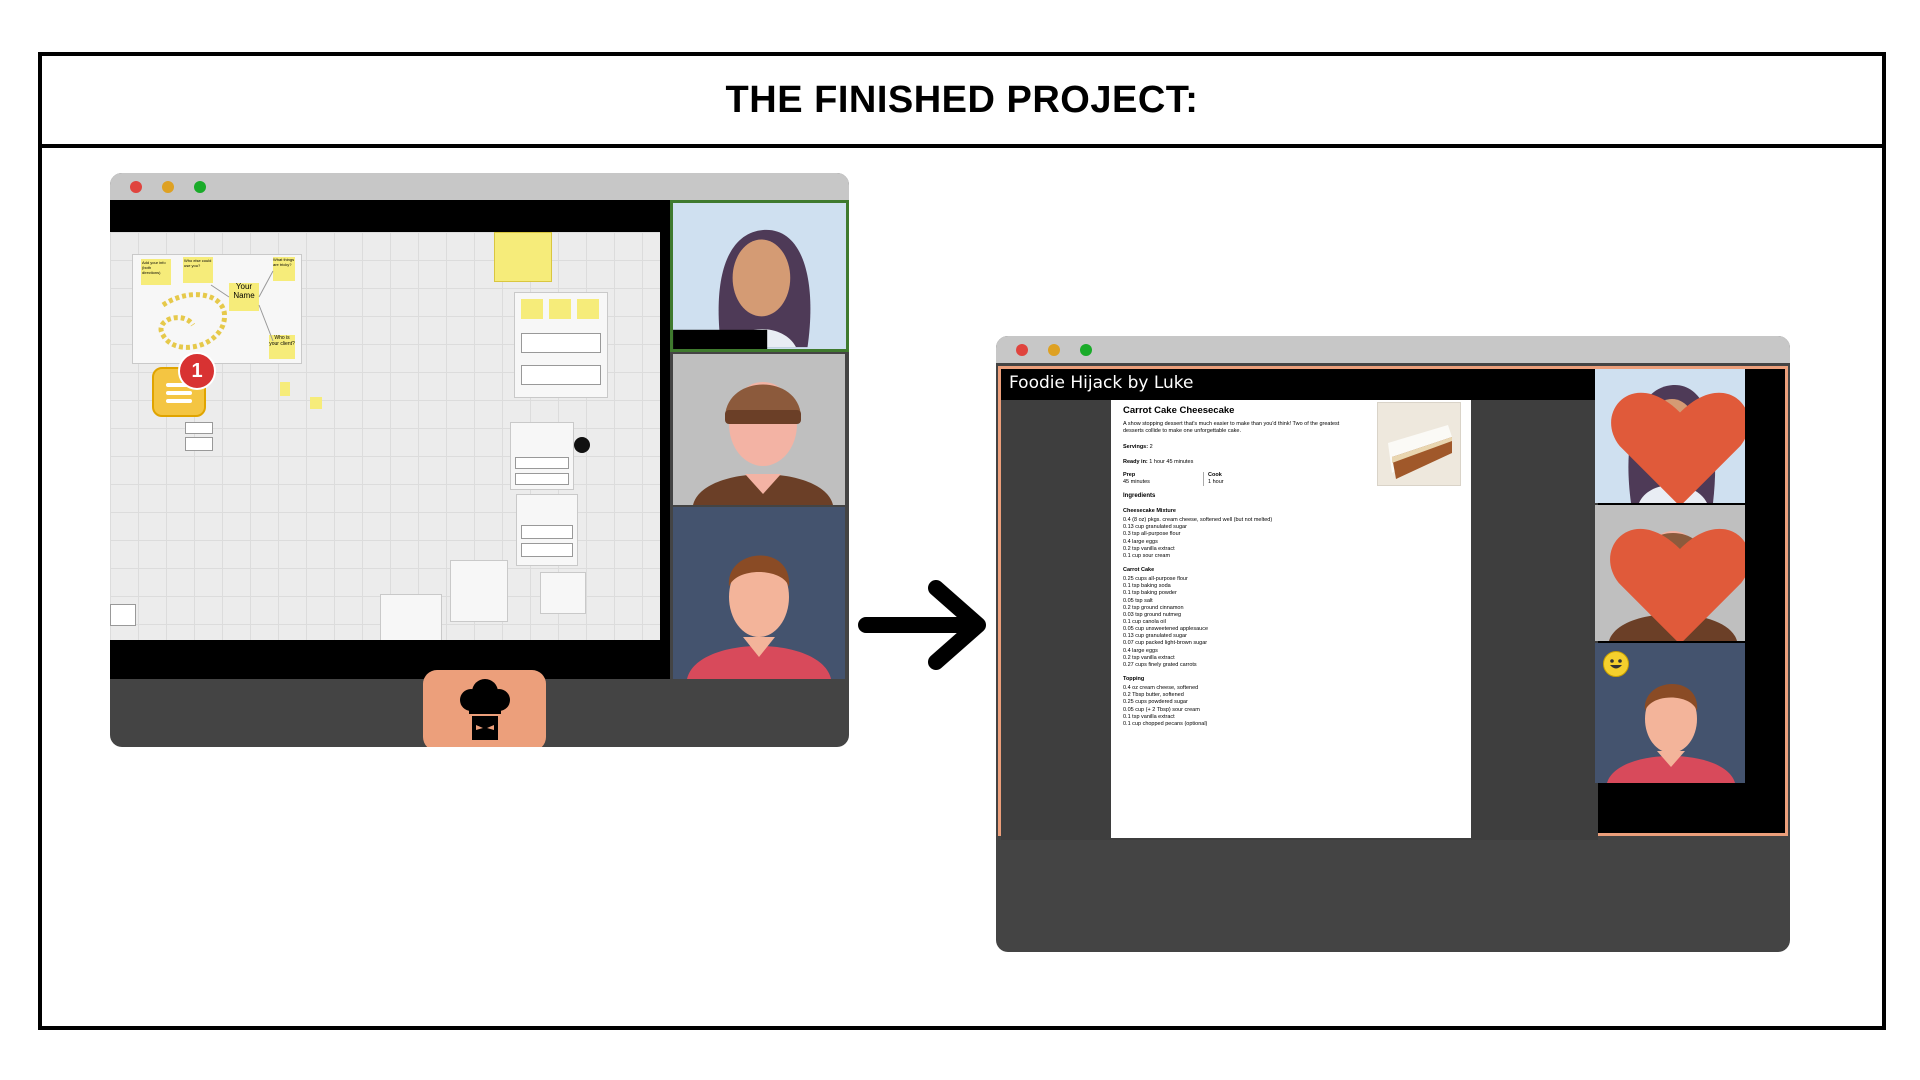 The image size is (1920, 1080). Describe the element at coordinates (1419, 444) in the screenshot. I see `cake-image` at that location.